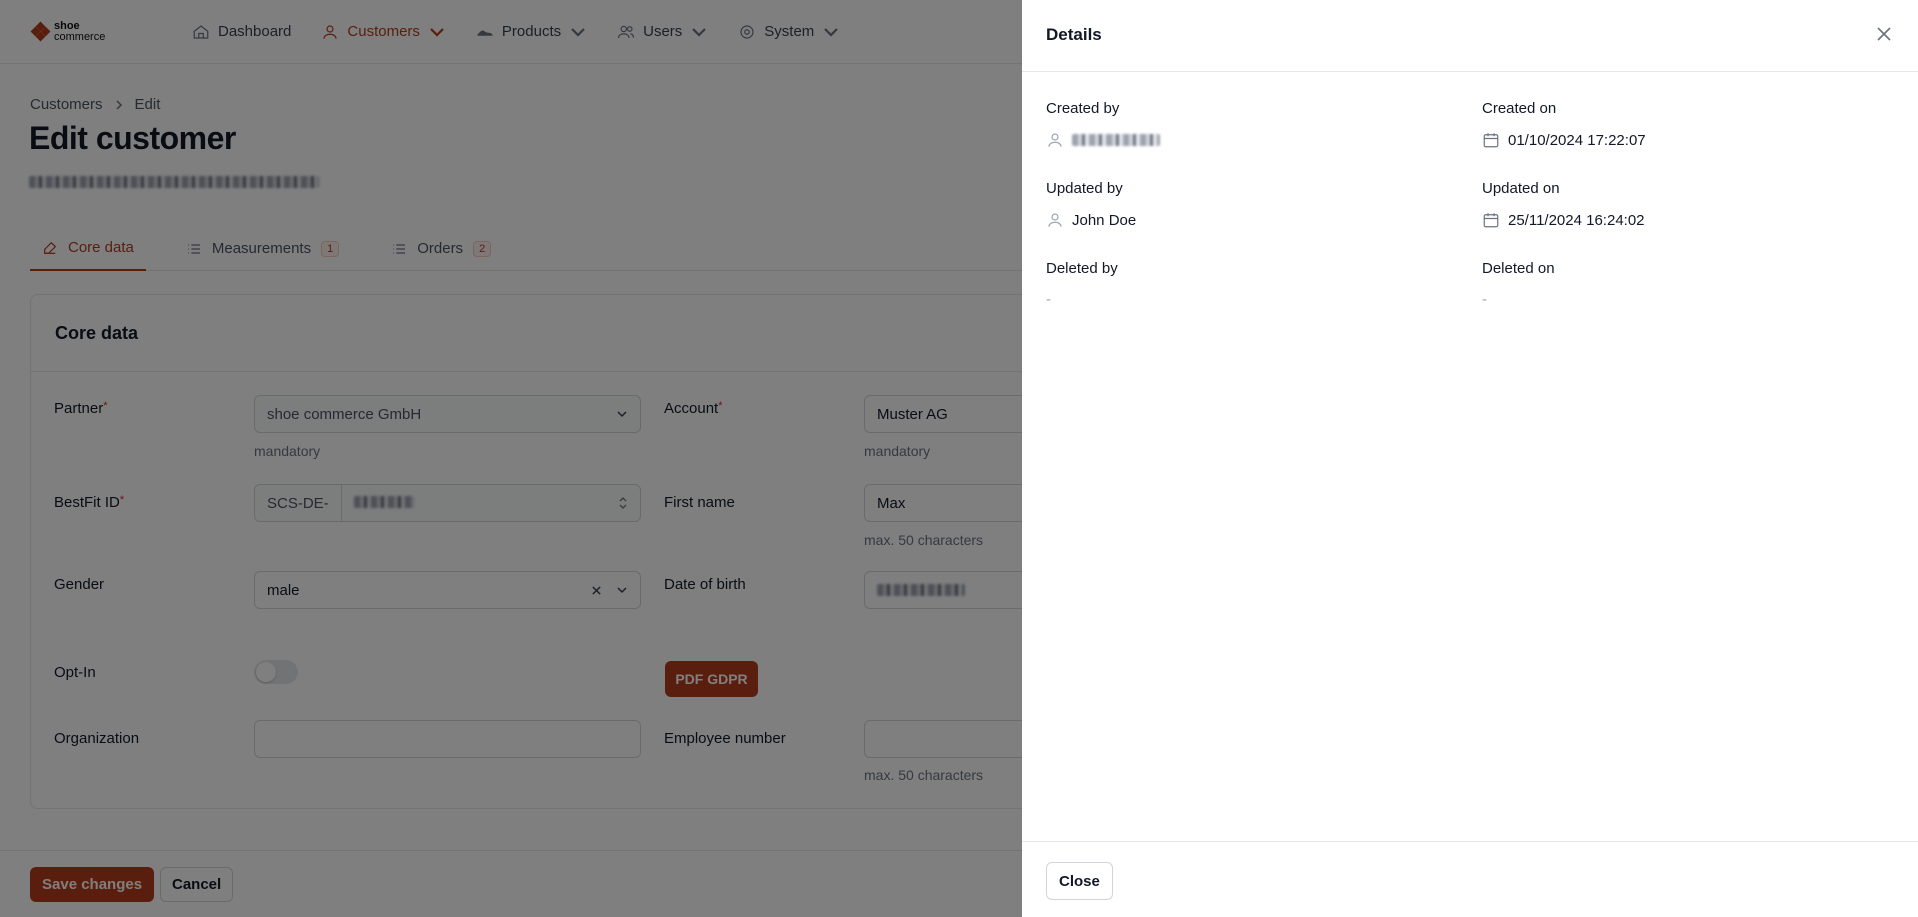 The width and height of the screenshot is (1918, 917). What do you see at coordinates (1048, 299) in the screenshot?
I see `deleted-by-value: -` at bounding box center [1048, 299].